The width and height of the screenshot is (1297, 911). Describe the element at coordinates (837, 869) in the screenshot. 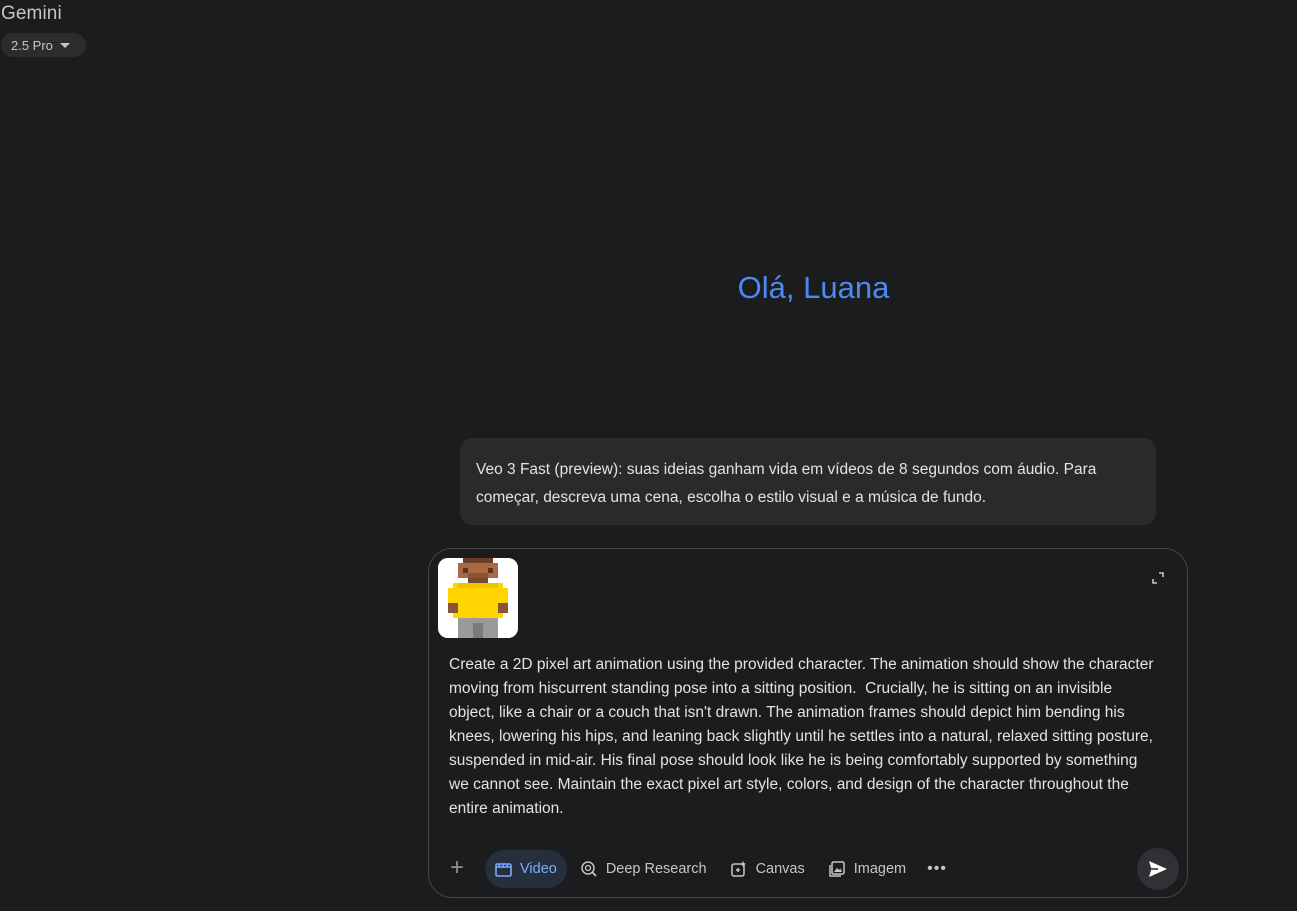

I see `image-icon` at that location.